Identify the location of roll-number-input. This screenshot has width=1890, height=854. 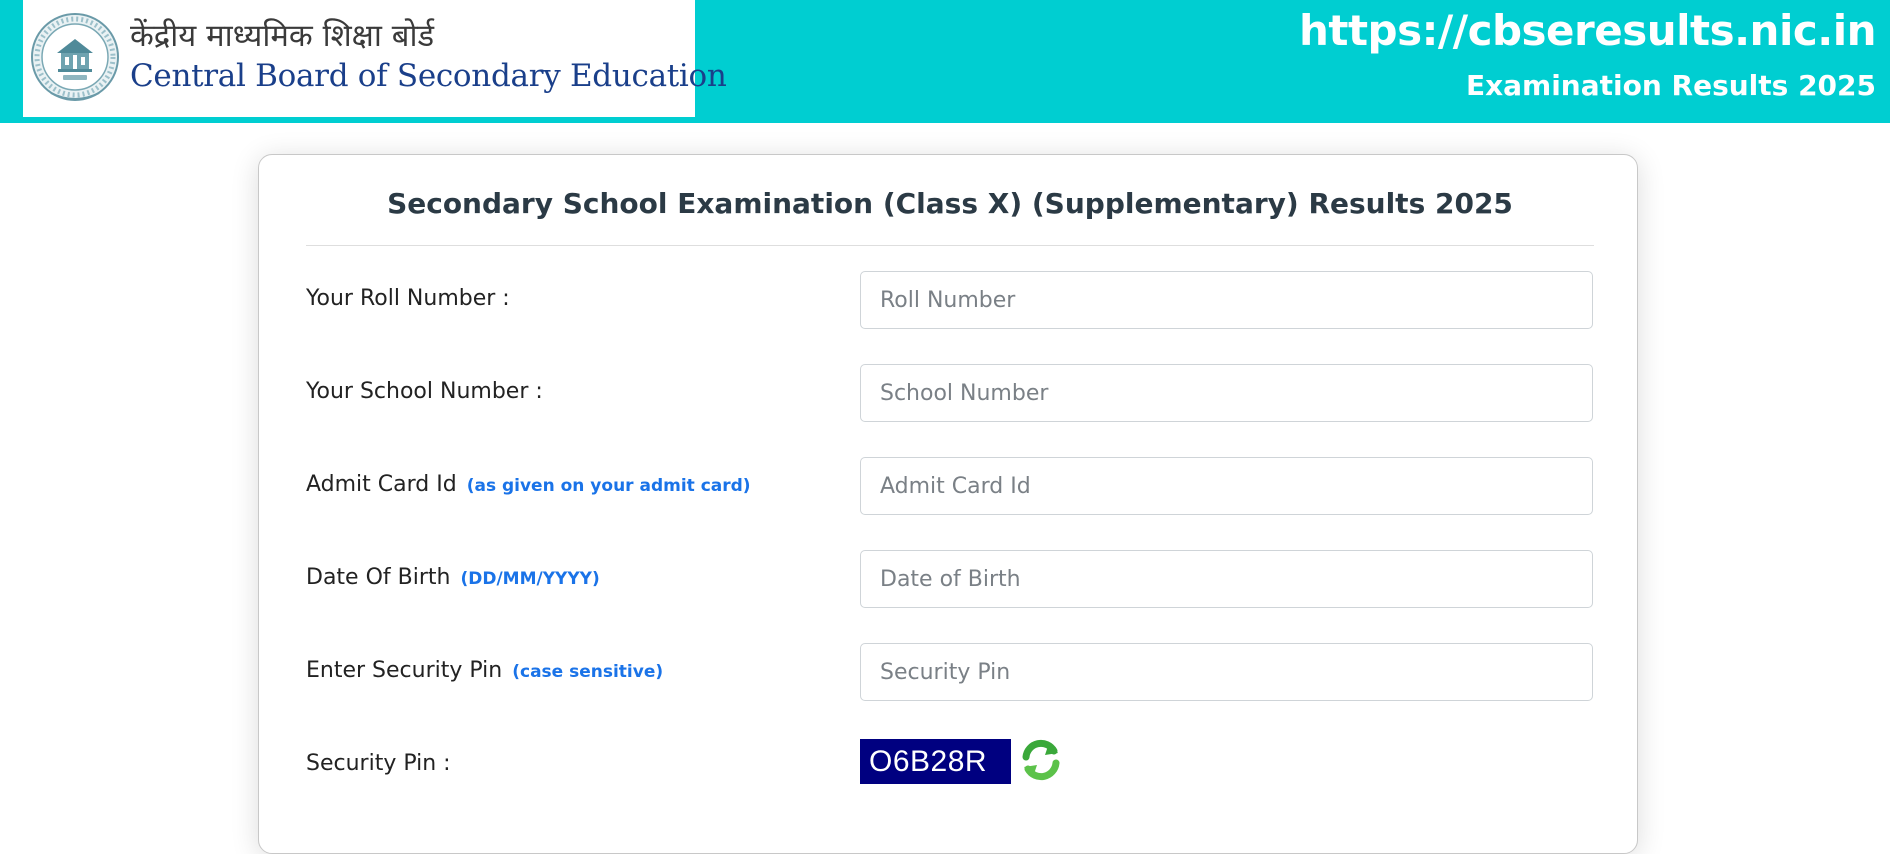
(1226, 300).